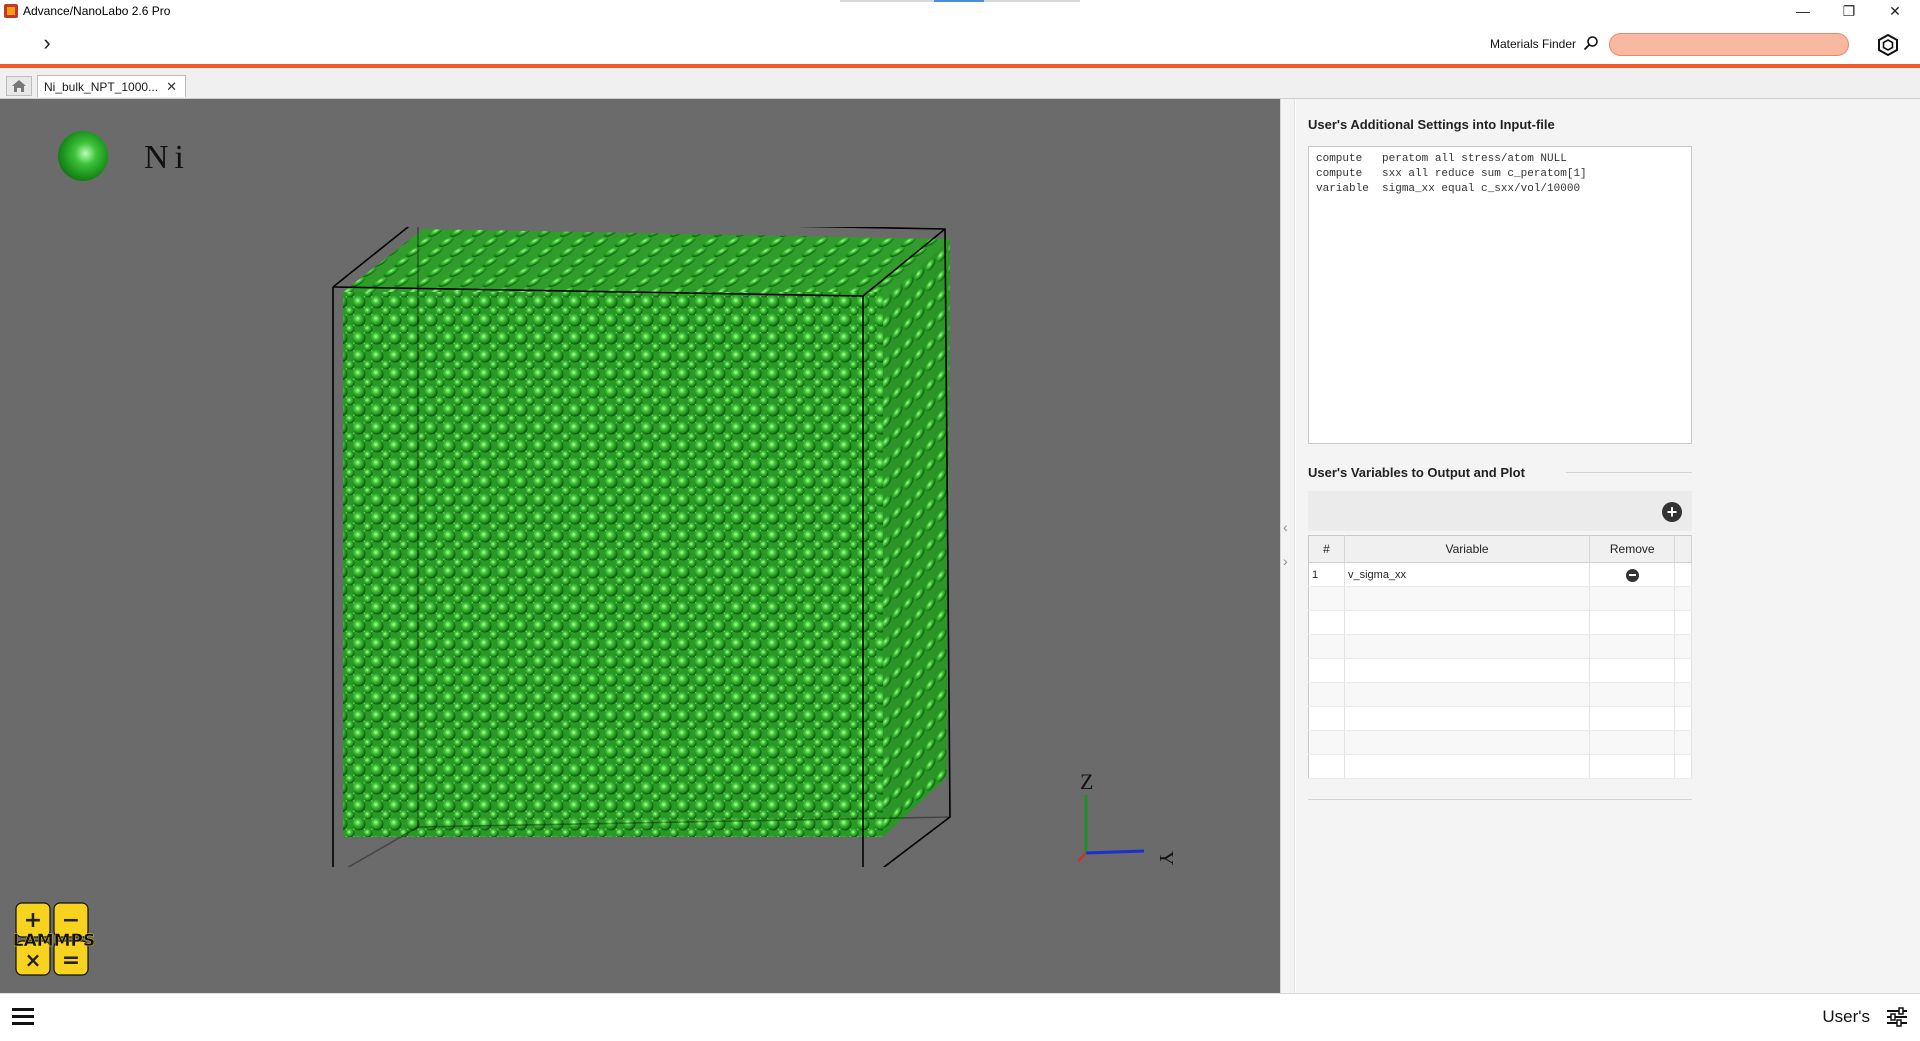 The image size is (1920, 1041). I want to click on minimize-button: —, so click(1803, 11).